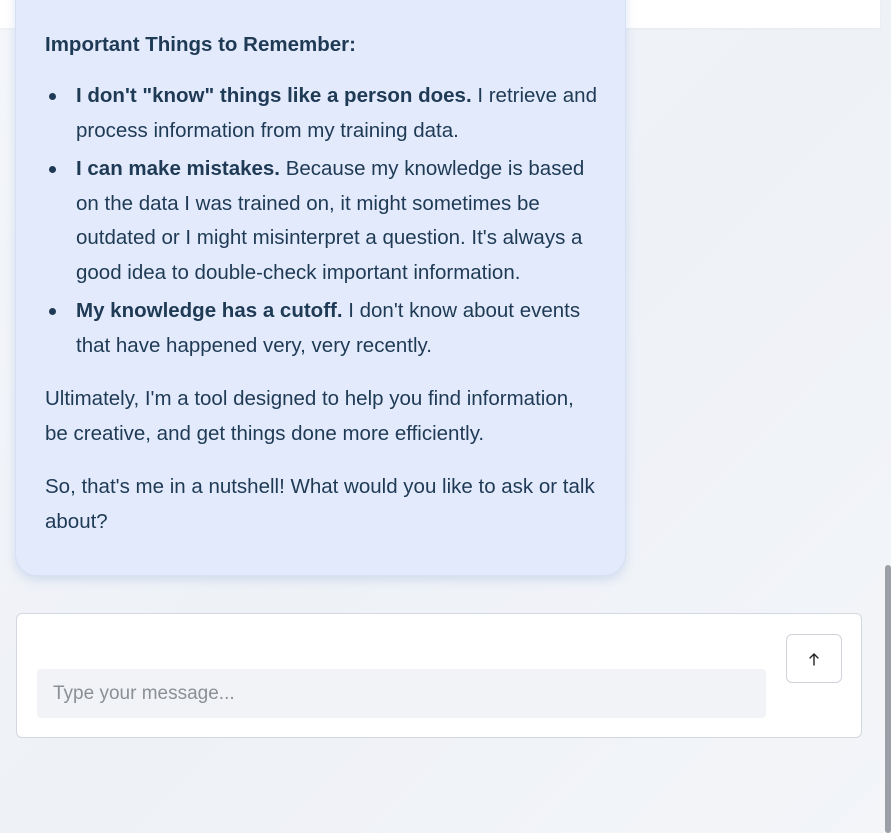 The height and width of the screenshot is (833, 891). Describe the element at coordinates (209, 310) in the screenshot. I see `list-item-bold-text: My knowledge has a cutoff.` at that location.